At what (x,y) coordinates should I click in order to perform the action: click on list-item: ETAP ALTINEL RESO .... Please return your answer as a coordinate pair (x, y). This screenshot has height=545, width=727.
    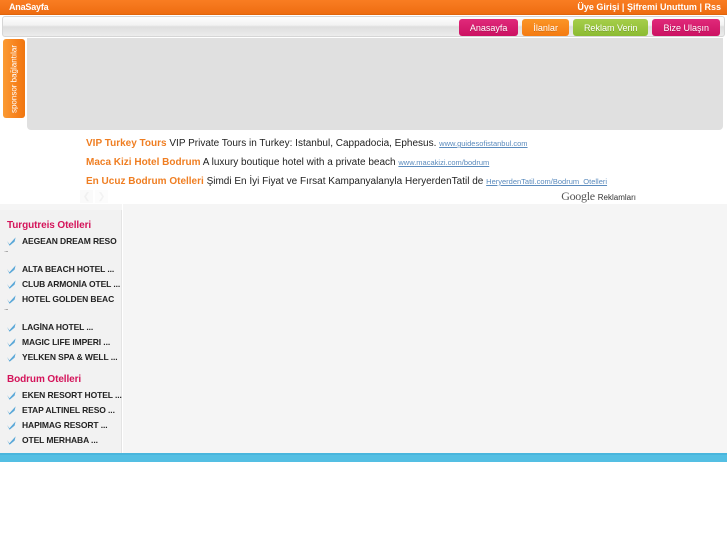
    Looking at the image, I should click on (60, 410).